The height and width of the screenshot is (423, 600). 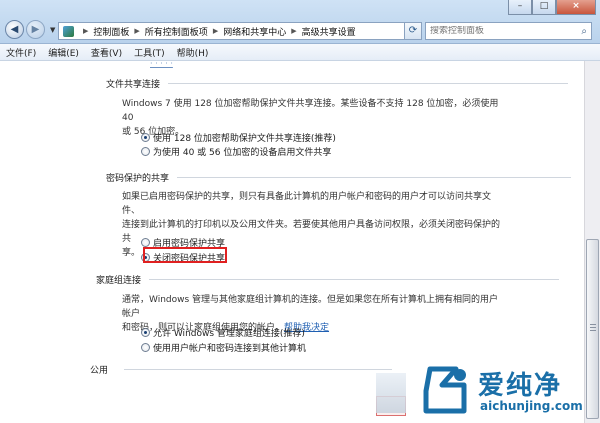 I want to click on maximize-button: □, so click(x=544, y=7).